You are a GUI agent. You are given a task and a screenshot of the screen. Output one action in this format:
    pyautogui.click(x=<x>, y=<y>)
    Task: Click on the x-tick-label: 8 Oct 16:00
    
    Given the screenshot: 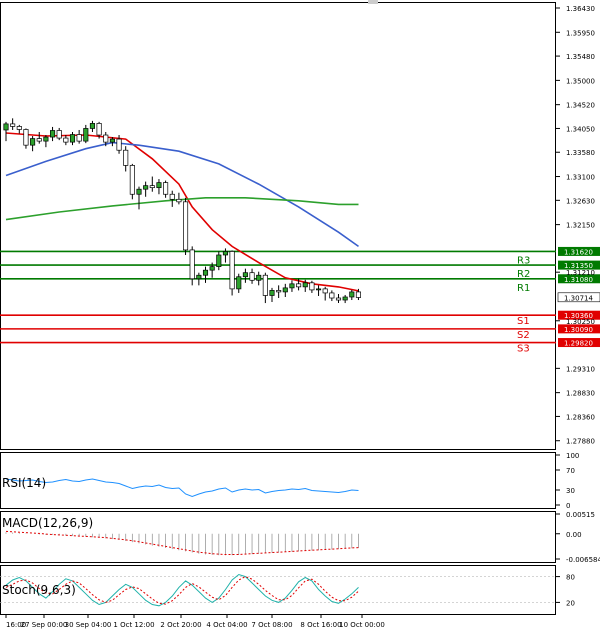 What is the action you would take?
    pyautogui.click(x=320, y=625)
    